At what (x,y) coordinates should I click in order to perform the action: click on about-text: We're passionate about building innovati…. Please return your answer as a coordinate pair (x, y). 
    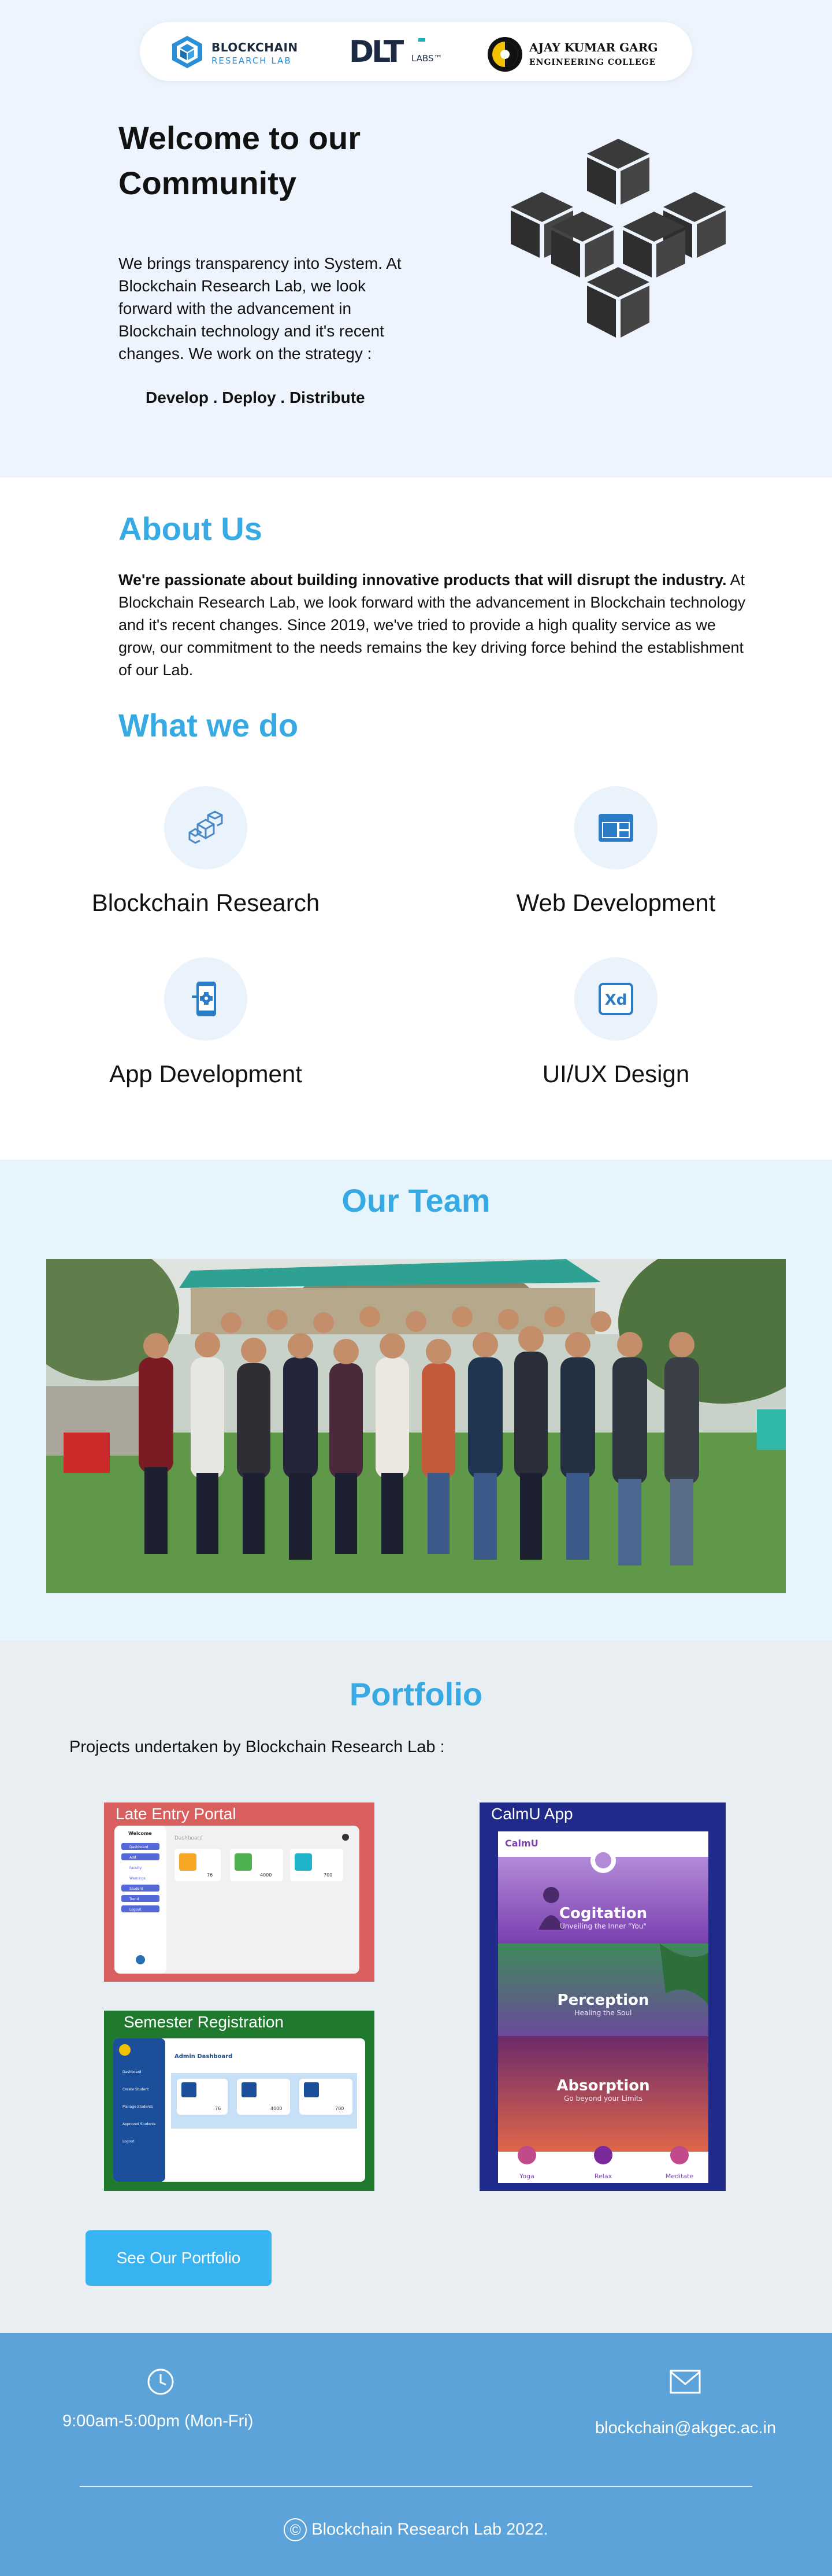
    Looking at the image, I should click on (433, 625).